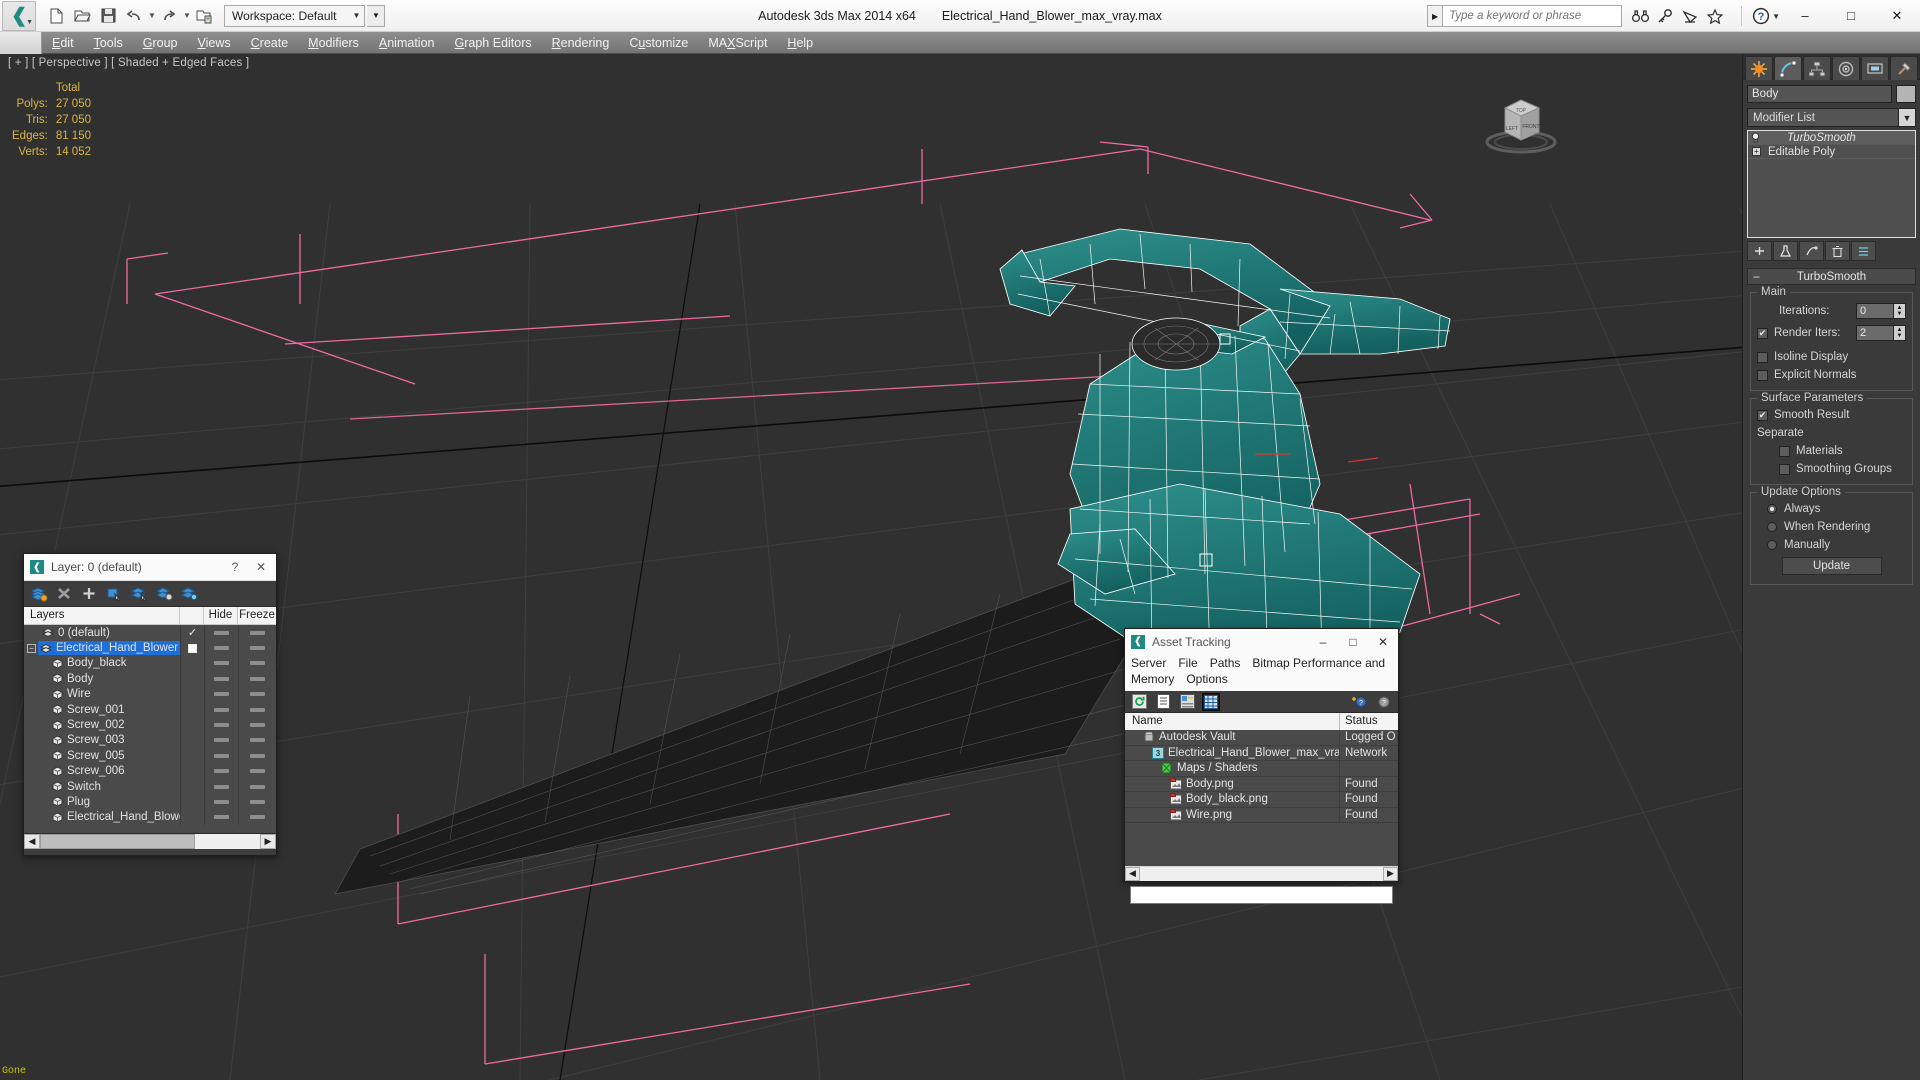 The height and width of the screenshot is (1080, 1920). I want to click on update-option-manually: Manually, so click(1836, 545).